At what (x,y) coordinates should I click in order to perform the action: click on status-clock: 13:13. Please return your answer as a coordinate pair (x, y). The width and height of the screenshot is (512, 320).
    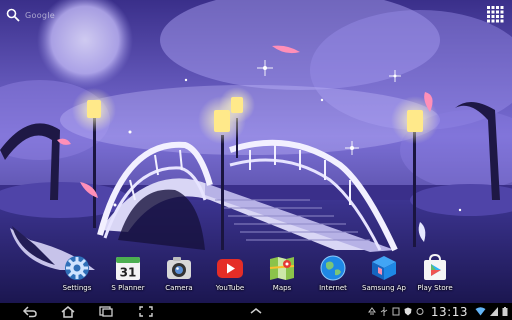
    Looking at the image, I should click on (449, 311).